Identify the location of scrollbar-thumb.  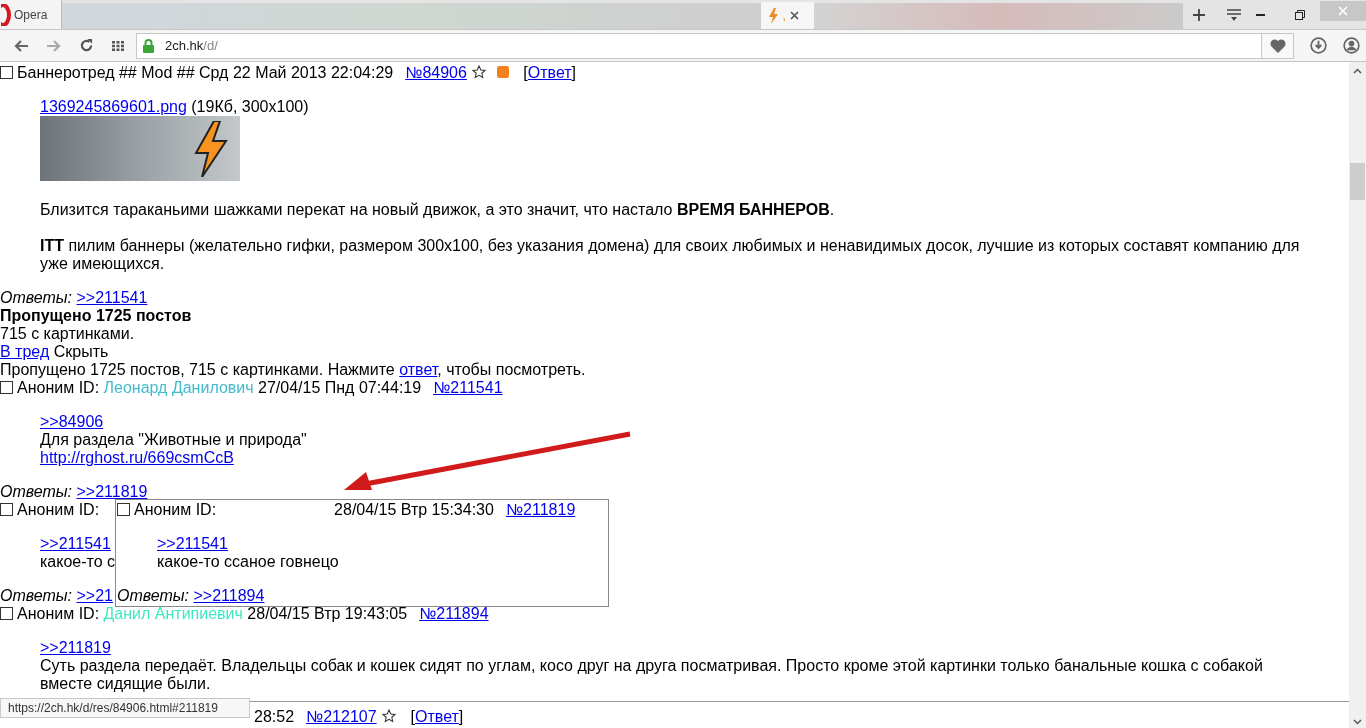
(1357, 181).